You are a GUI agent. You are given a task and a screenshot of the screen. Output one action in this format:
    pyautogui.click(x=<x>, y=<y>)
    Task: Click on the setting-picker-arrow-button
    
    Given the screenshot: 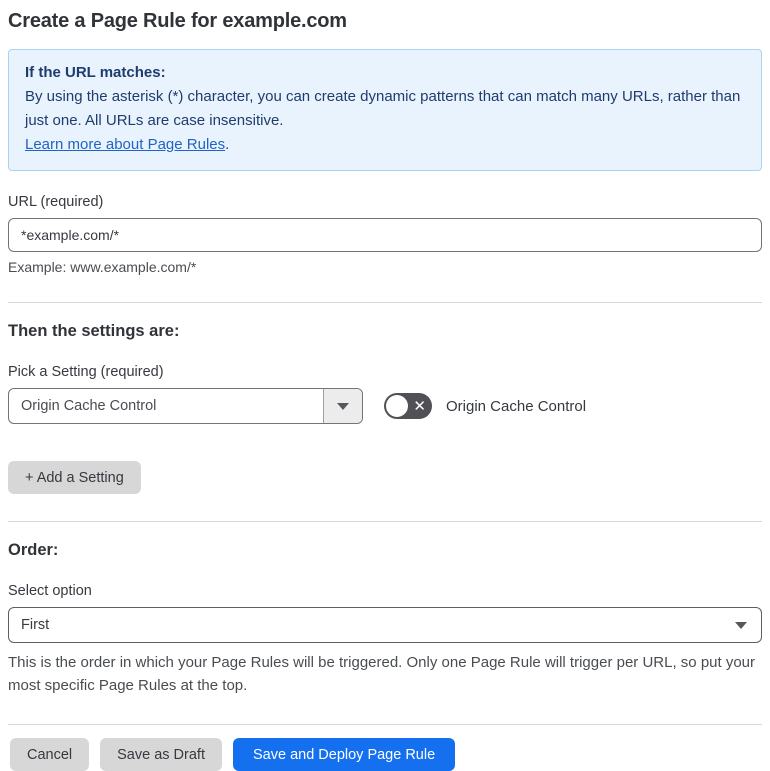 What is the action you would take?
    pyautogui.click(x=342, y=406)
    